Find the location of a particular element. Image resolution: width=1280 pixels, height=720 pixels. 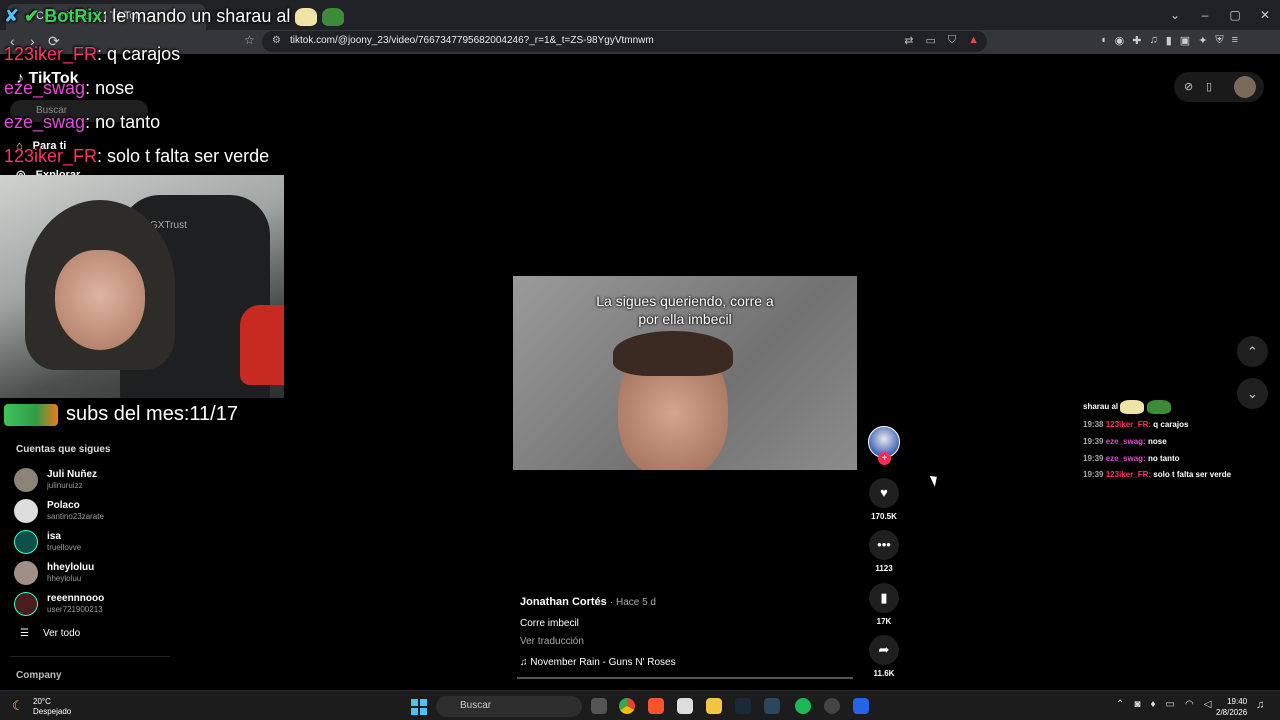

emote-icon is located at coordinates (306, 17).